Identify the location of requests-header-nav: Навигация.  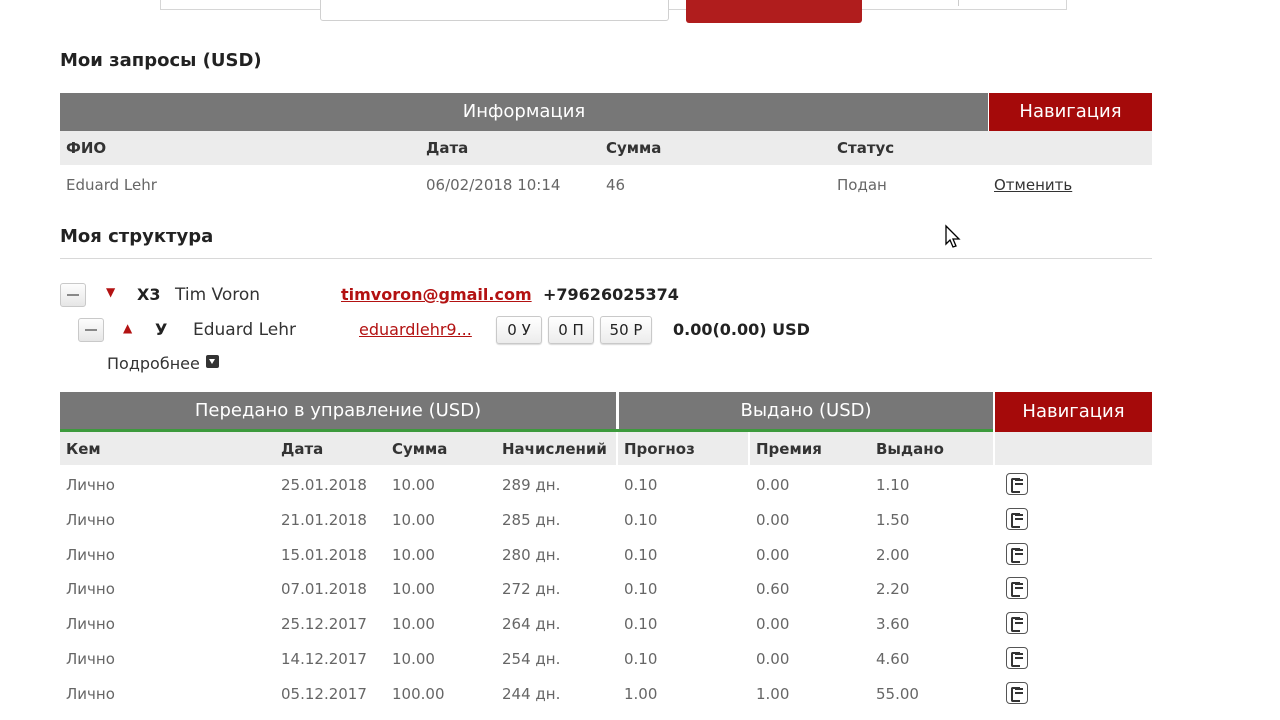
(1070, 112).